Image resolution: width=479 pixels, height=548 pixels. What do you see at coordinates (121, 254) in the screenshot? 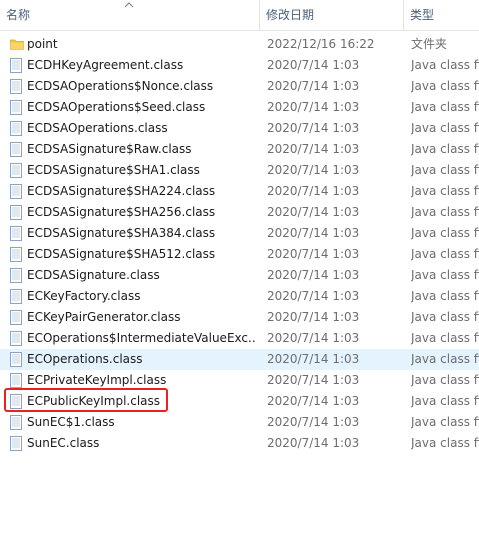
I see `file-name: ECDSASignature$SHA512.class` at bounding box center [121, 254].